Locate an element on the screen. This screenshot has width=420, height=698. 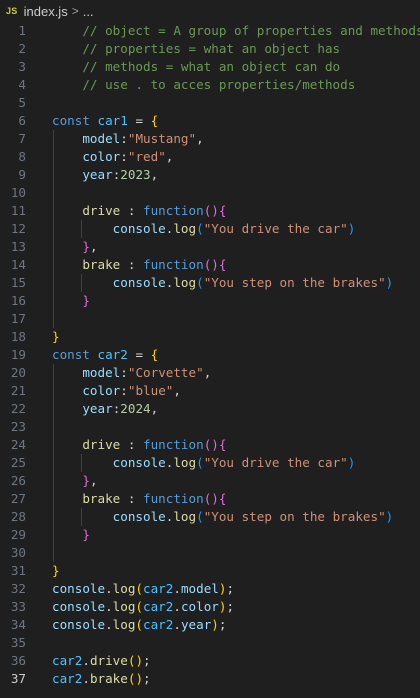
line-number: 9 is located at coordinates (22, 174).